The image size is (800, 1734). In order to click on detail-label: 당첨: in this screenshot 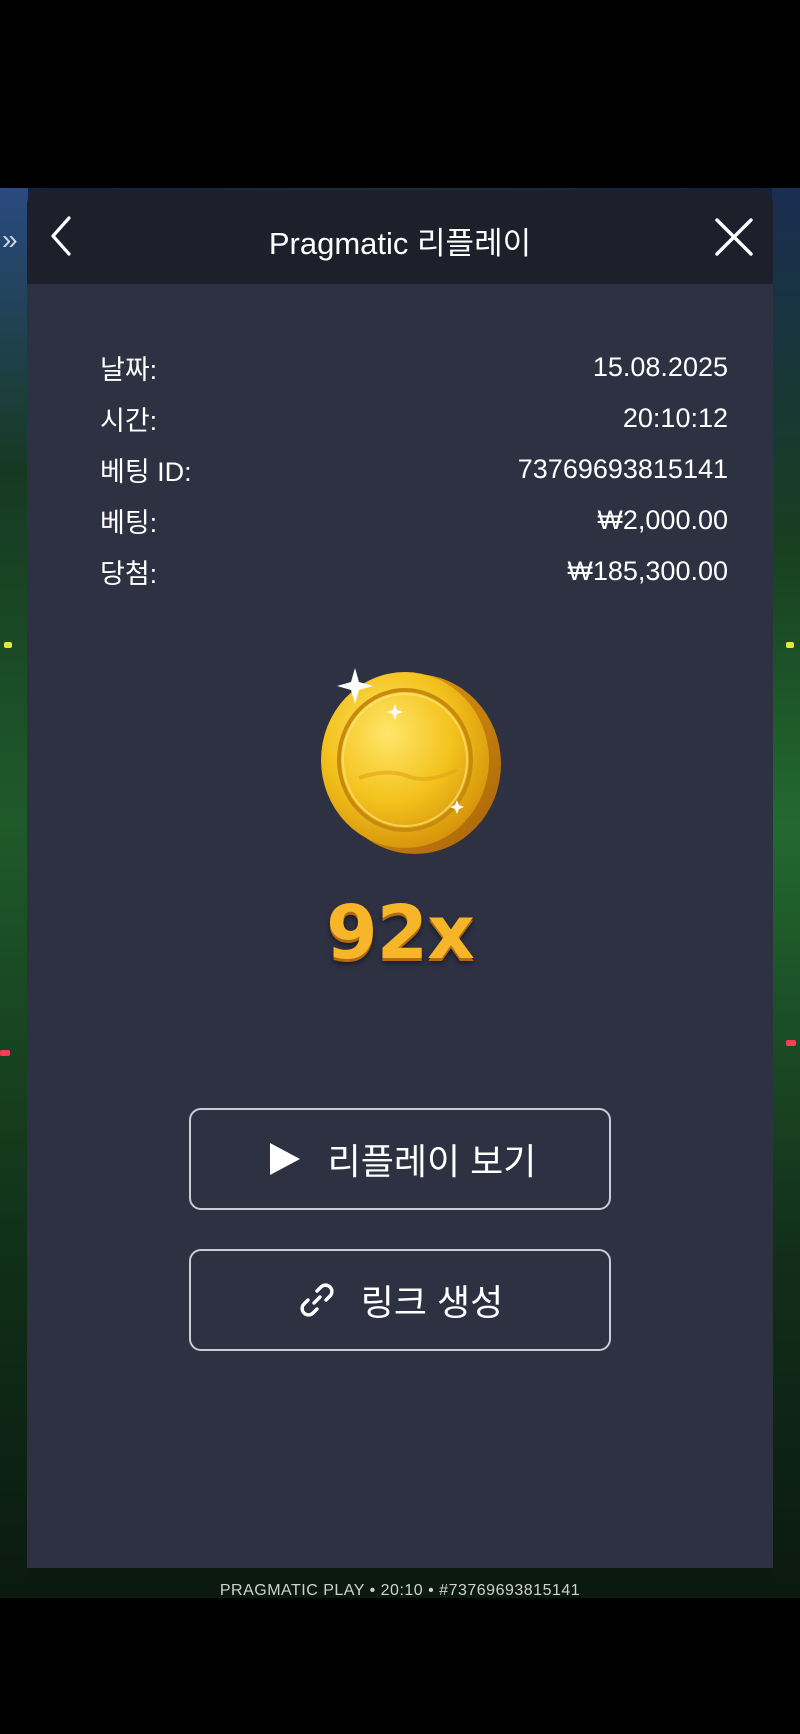, I will do `click(129, 574)`.